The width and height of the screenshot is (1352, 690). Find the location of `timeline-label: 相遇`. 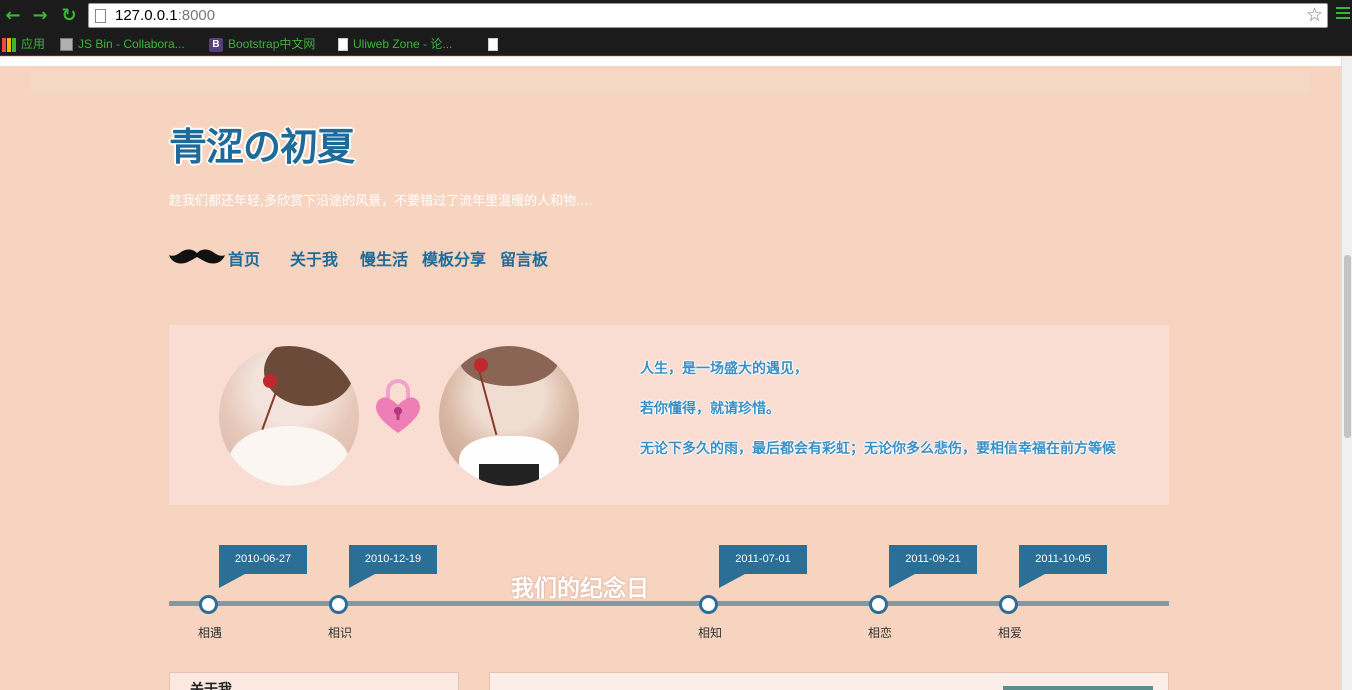

timeline-label: 相遇 is located at coordinates (210, 633).